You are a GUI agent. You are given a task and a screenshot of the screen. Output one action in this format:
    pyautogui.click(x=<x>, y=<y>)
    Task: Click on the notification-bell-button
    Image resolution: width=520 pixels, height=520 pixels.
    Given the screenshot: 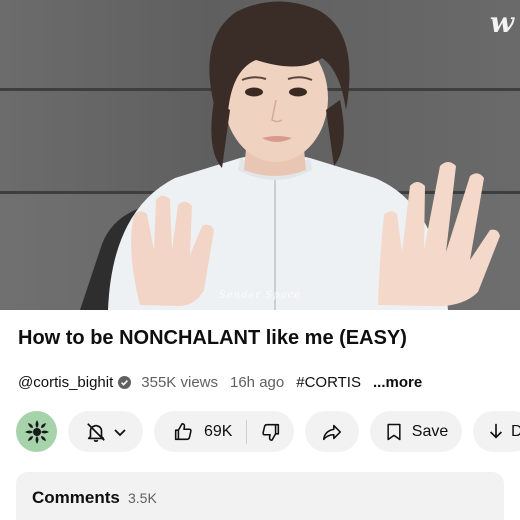 What is the action you would take?
    pyautogui.click(x=105, y=431)
    